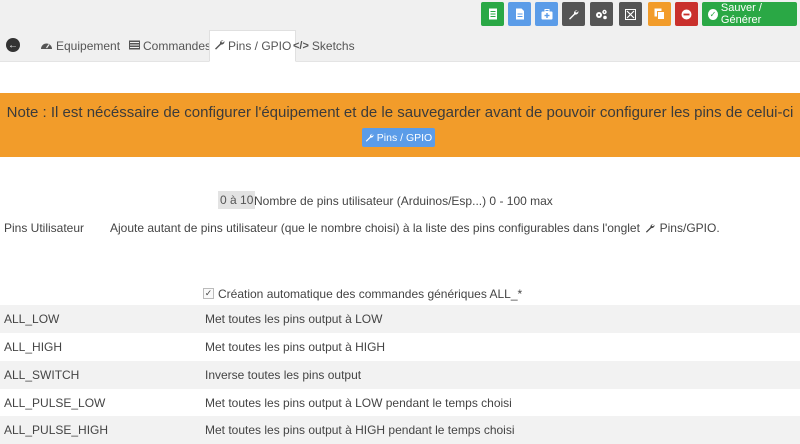 The width and height of the screenshot is (800, 444). I want to click on command-name: ALL_SWITCH, so click(42, 375).